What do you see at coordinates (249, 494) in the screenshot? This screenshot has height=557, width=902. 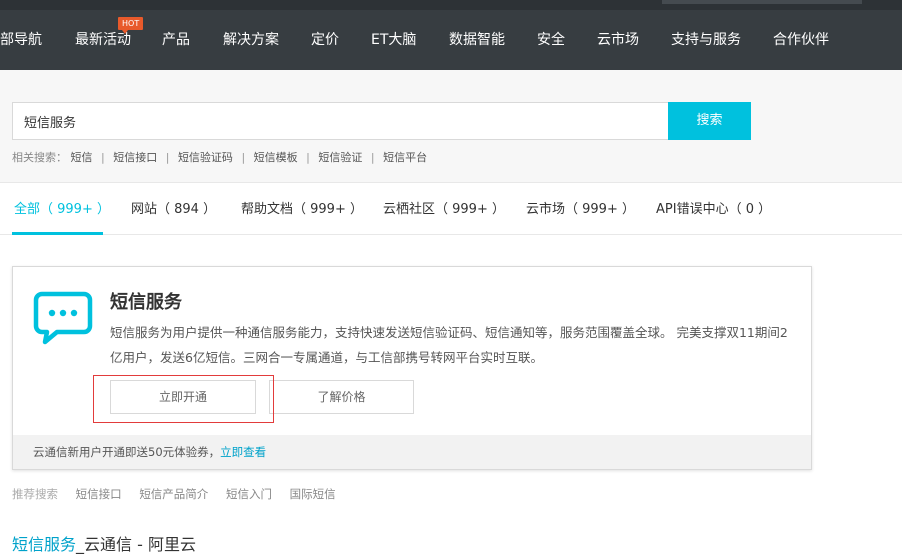 I see `recommend-link-getting-started: 短信入门` at bounding box center [249, 494].